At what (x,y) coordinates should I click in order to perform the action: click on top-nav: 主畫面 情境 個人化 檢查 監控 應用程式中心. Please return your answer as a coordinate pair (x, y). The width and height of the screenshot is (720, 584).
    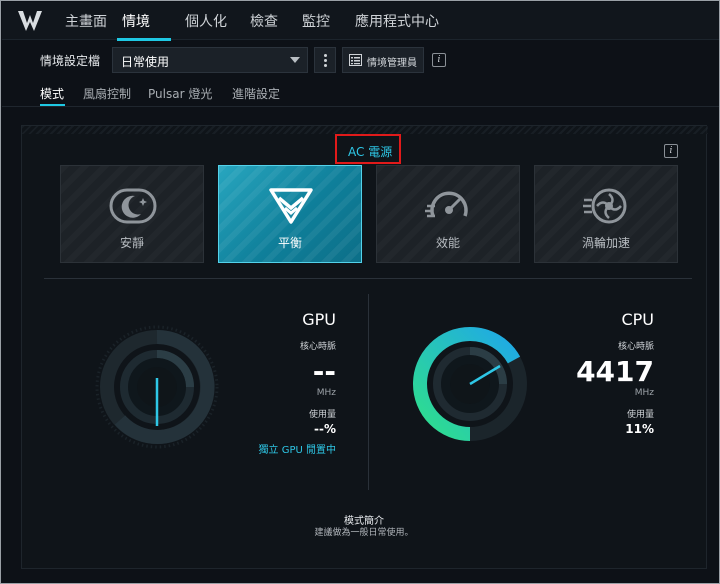
    Looking at the image, I should click on (360, 21).